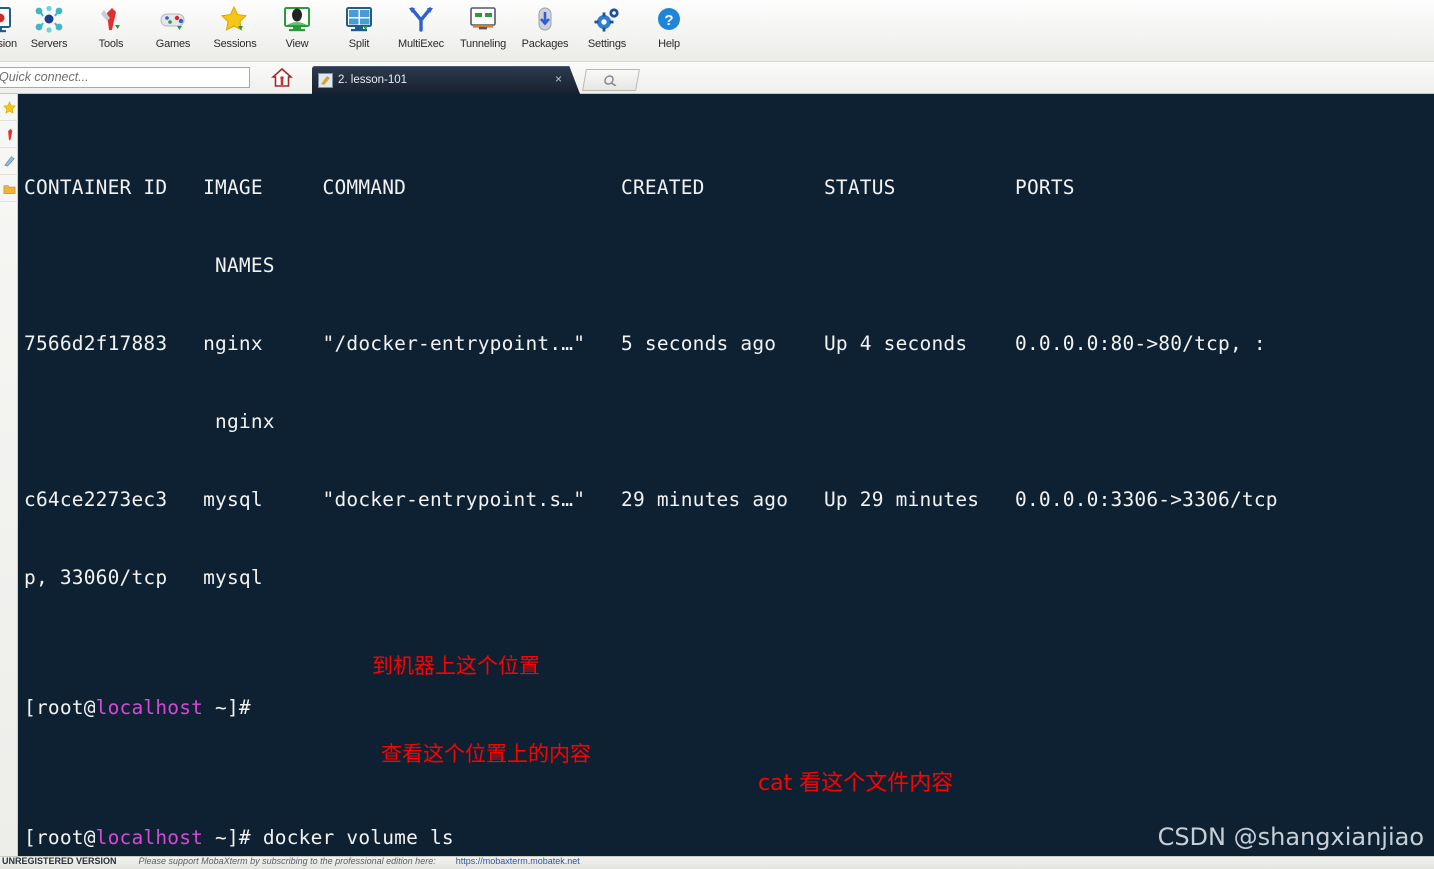  I want to click on annotation-list-note: 查看这个位置上的内容, so click(486, 754).